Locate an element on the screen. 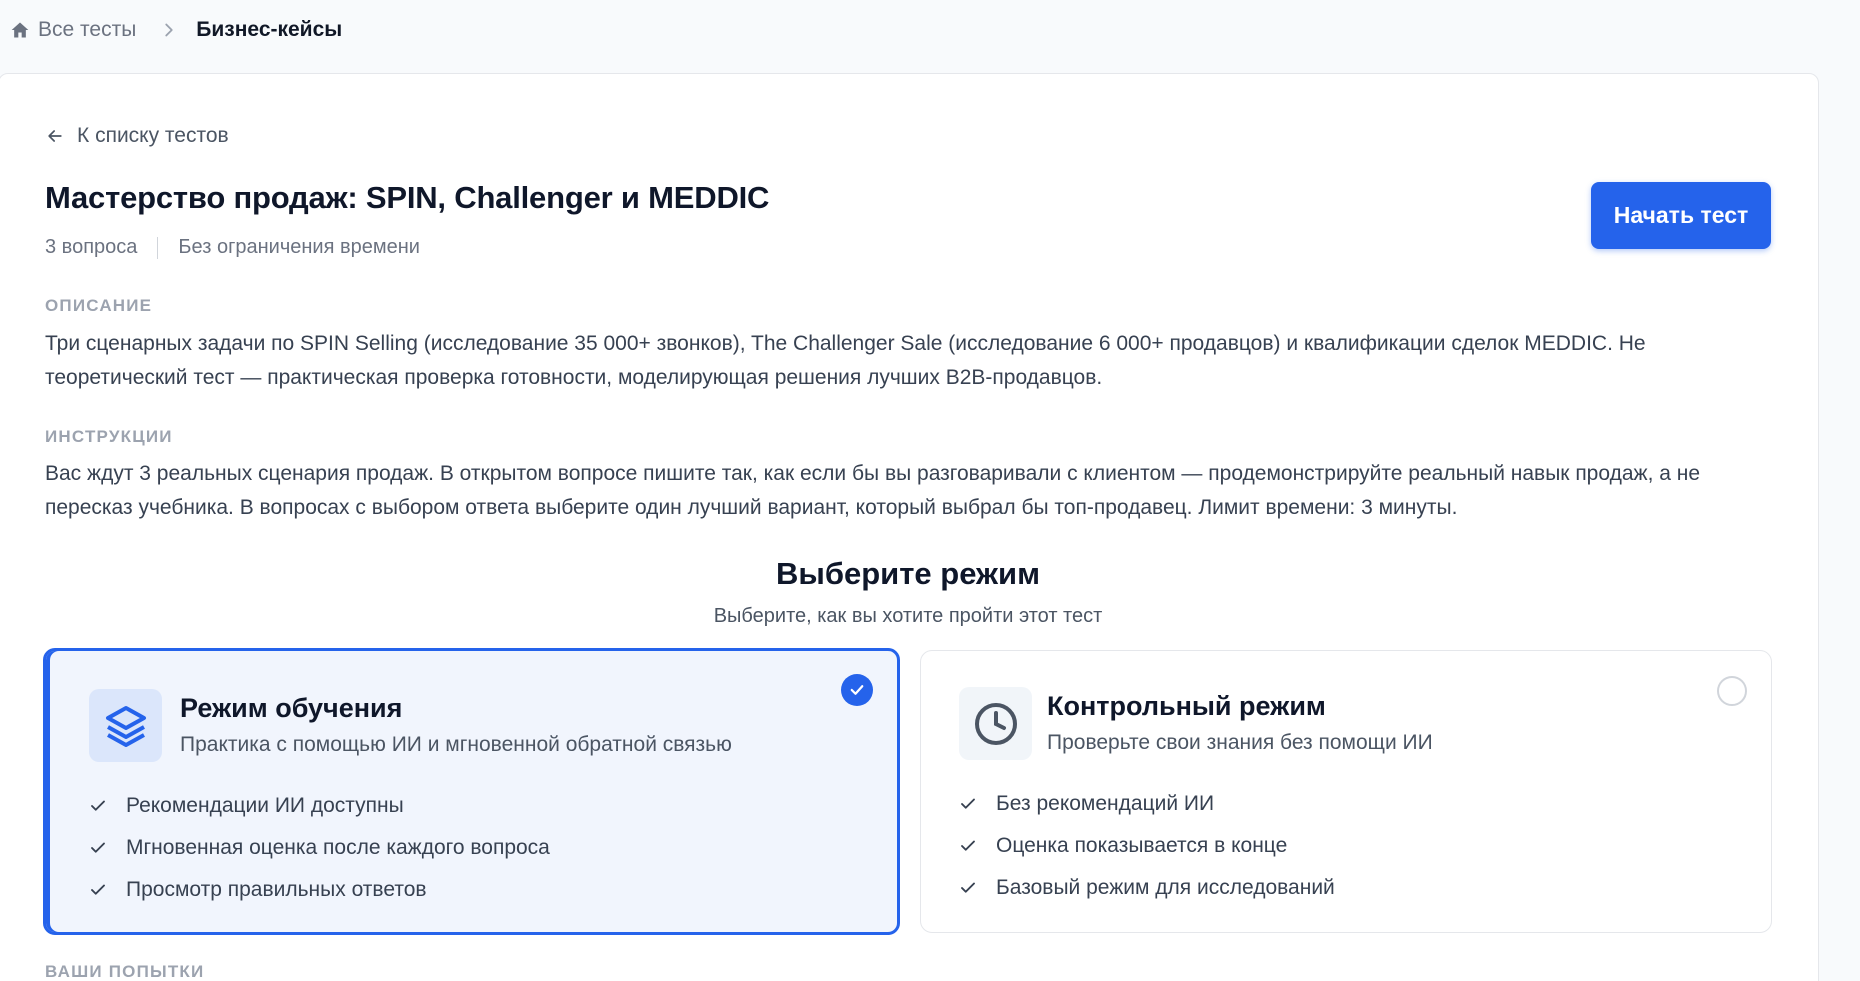 This screenshot has height=981, width=1860. meta-divider is located at coordinates (158, 247).